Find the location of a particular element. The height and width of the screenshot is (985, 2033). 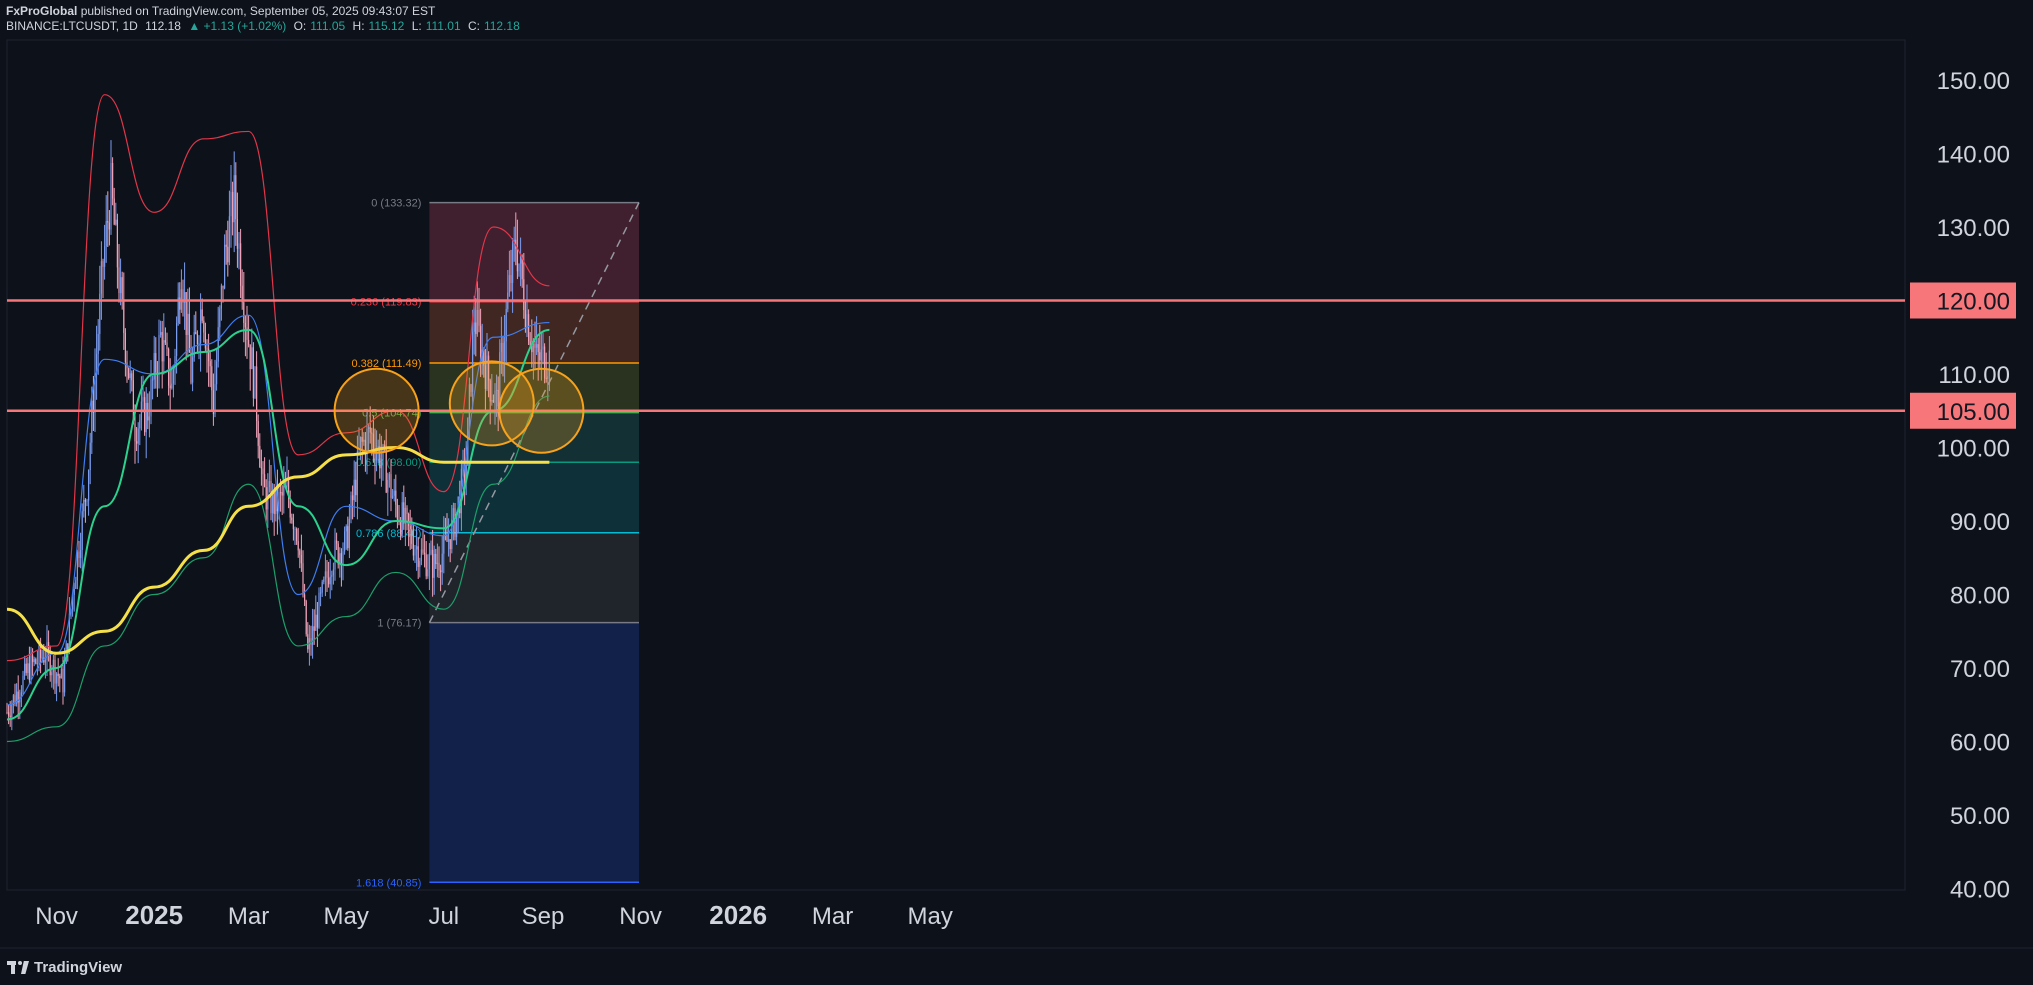

fib-level-label: 1.618 (40.85) is located at coordinates (388, 883).